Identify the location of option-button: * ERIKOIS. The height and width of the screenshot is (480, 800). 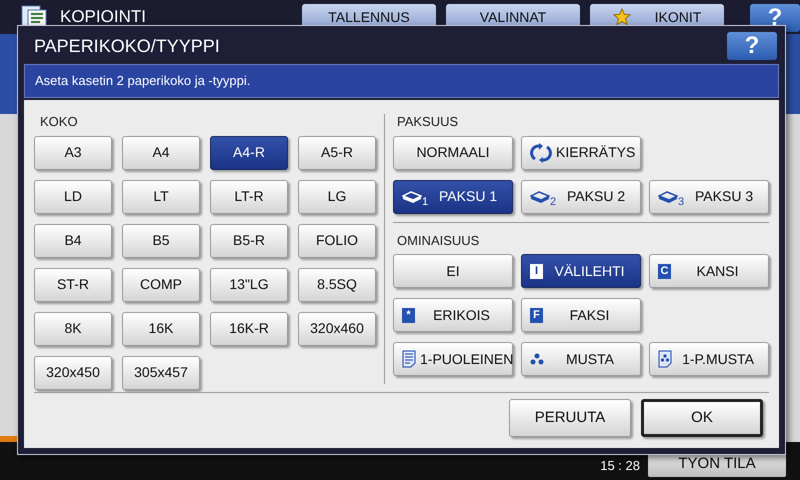
(453, 315).